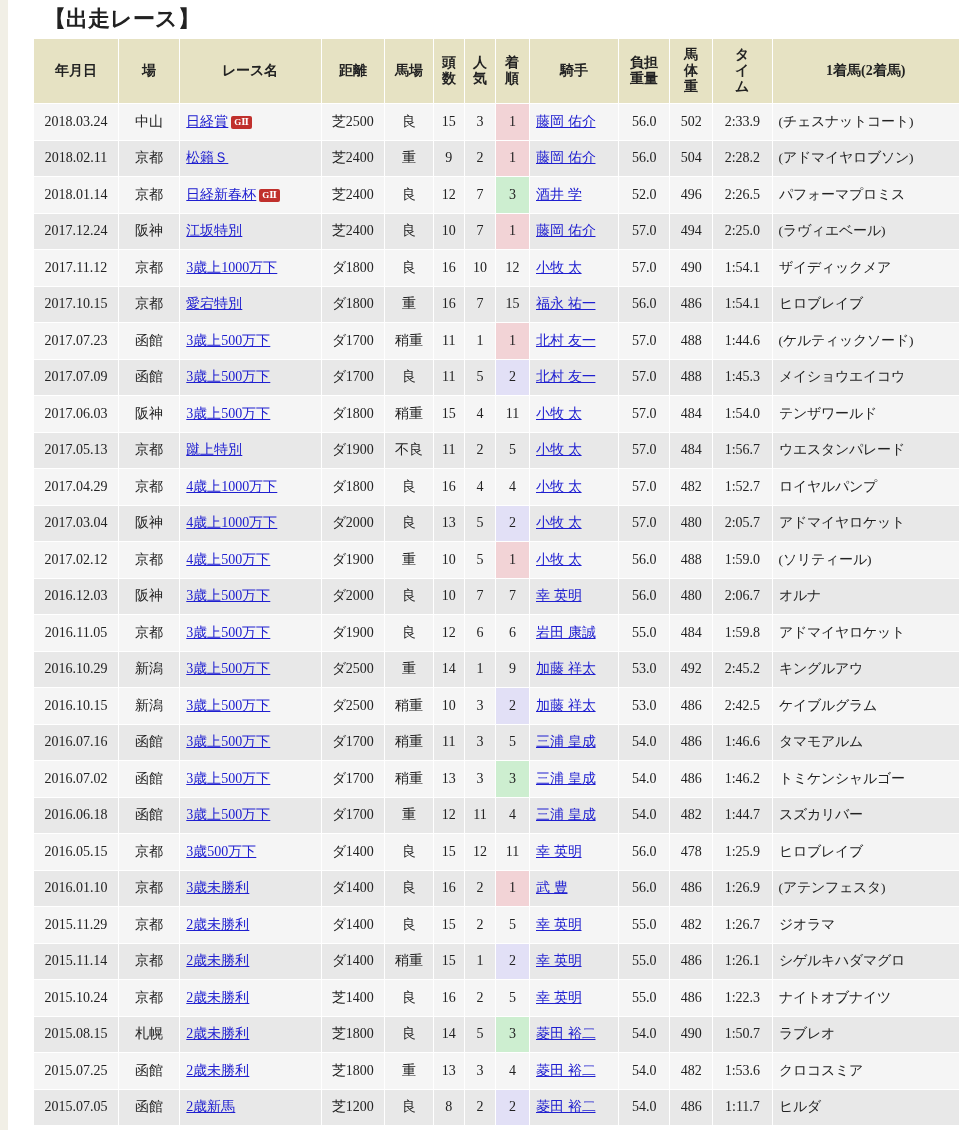  What do you see at coordinates (214, 450) in the screenshot?
I see `race-link: 蹴上特別` at bounding box center [214, 450].